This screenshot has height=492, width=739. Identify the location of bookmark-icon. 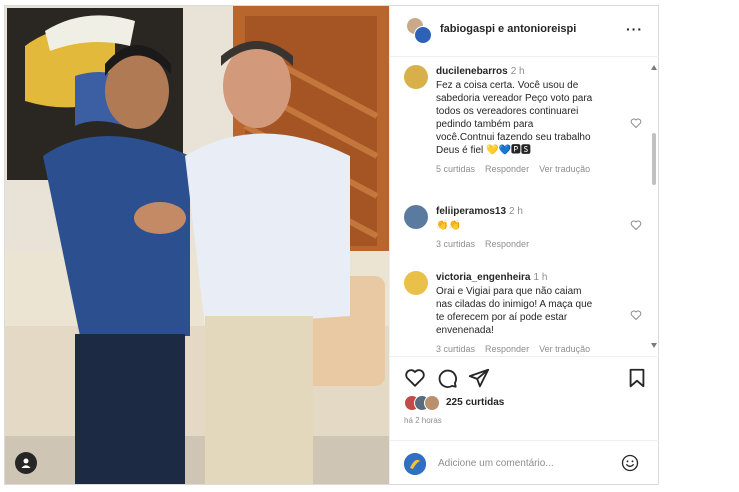
(637, 378).